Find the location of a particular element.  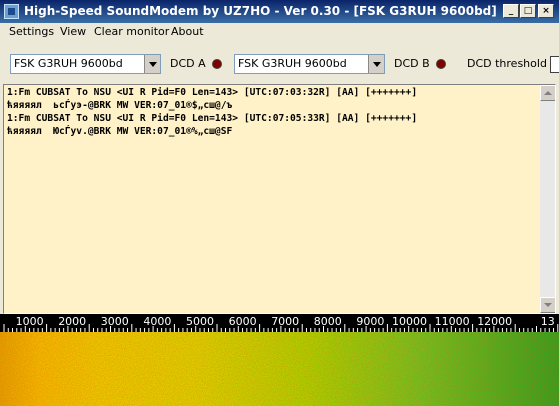

menu-clear-monitor: Clear monitor is located at coordinates (131, 31).